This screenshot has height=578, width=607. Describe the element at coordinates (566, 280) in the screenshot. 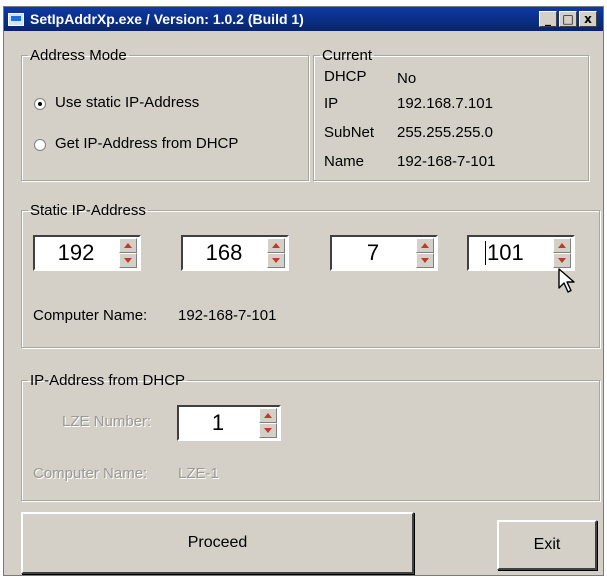

I see `mouse-pointer-icon` at that location.